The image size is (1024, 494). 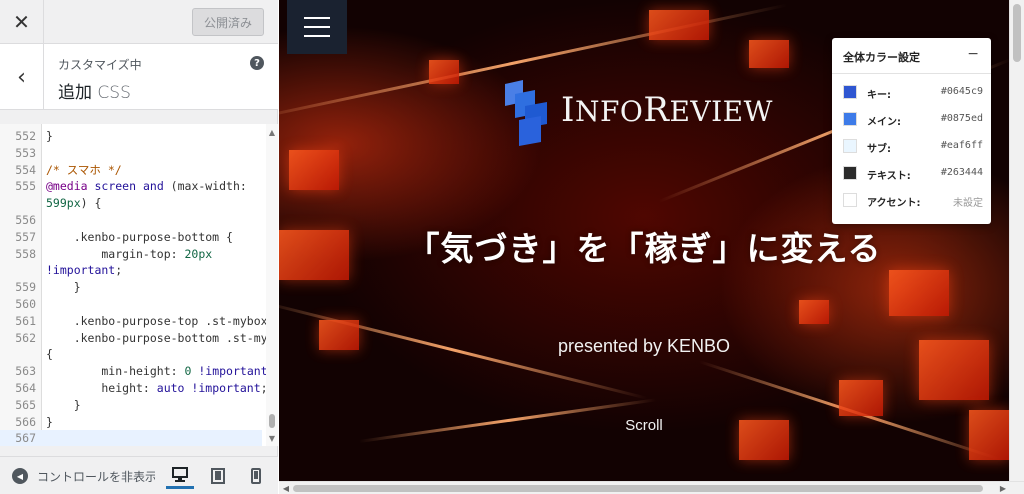 I want to click on line-number: 555, so click(x=25, y=186).